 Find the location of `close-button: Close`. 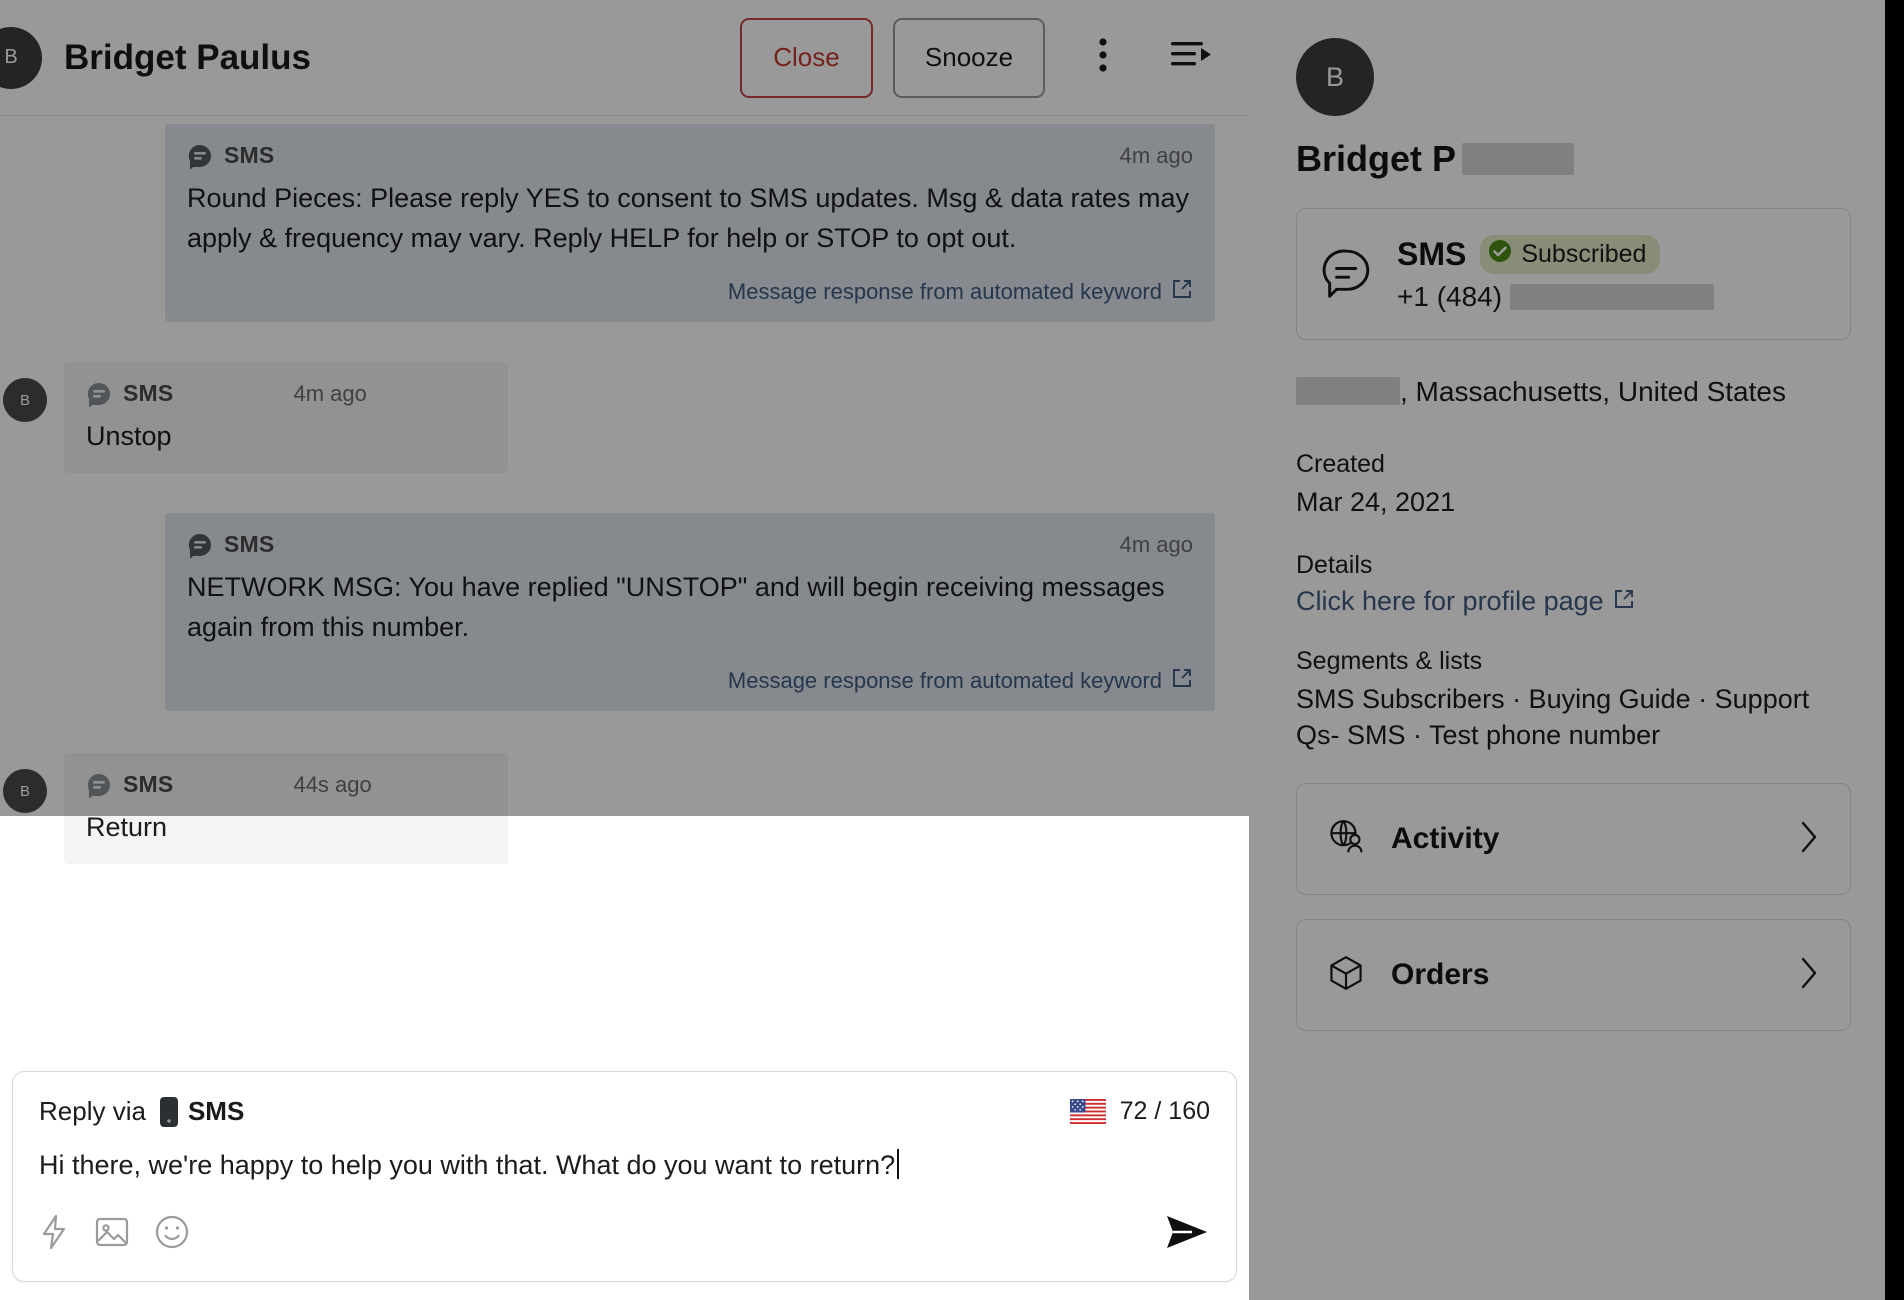

close-button: Close is located at coordinates (806, 57).